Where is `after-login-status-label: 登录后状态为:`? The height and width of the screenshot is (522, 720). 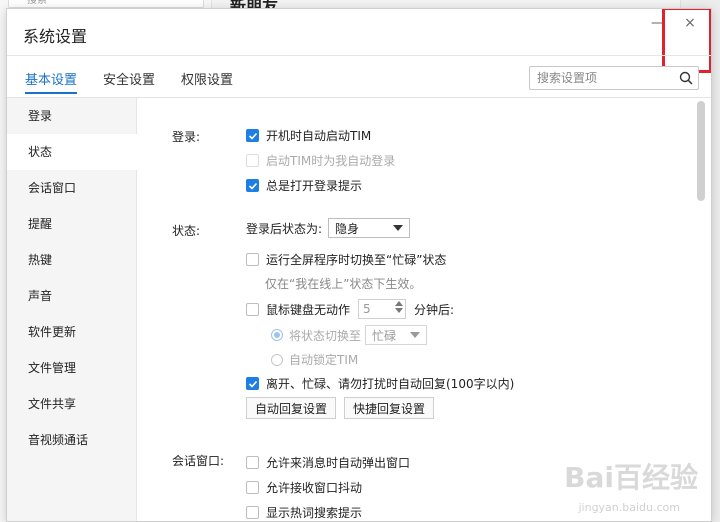 after-login-status-label: 登录后状态为: is located at coordinates (284, 228).